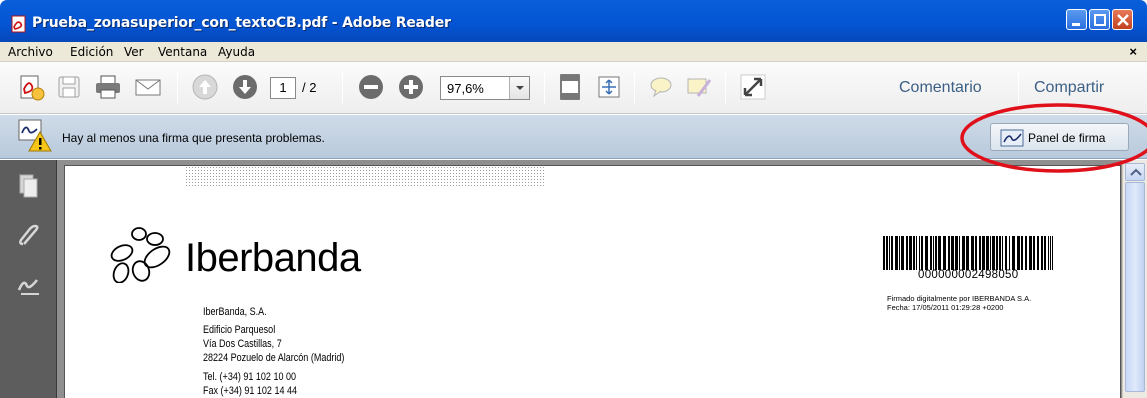  I want to click on attachments-icon, so click(29, 236).